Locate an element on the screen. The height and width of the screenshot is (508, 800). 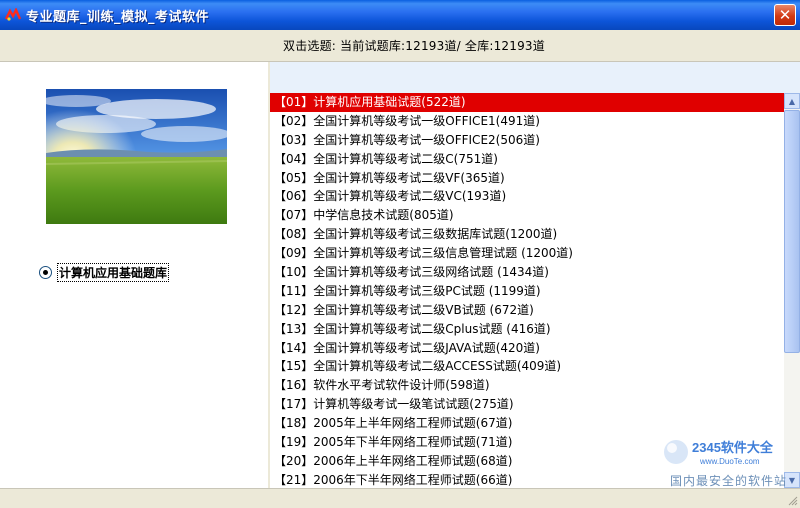
question-bank-radio: 计算机应用基础题库 is located at coordinates (104, 272).